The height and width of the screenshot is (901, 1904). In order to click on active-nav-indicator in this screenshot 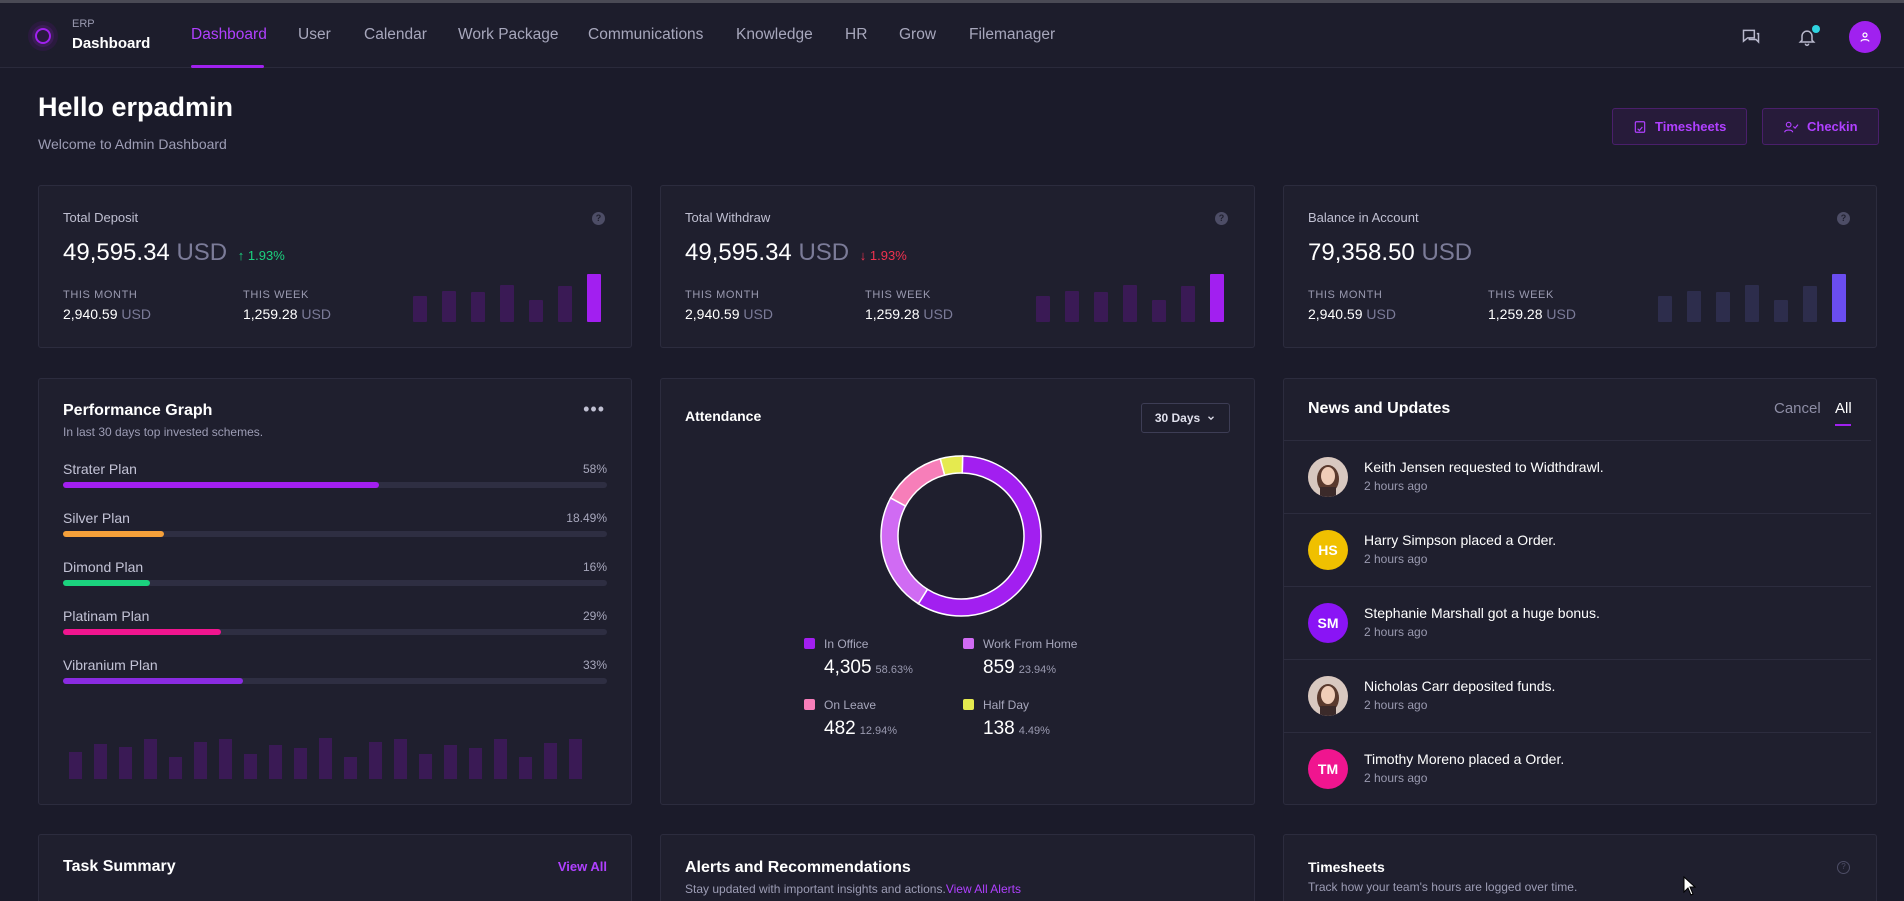, I will do `click(227, 66)`.